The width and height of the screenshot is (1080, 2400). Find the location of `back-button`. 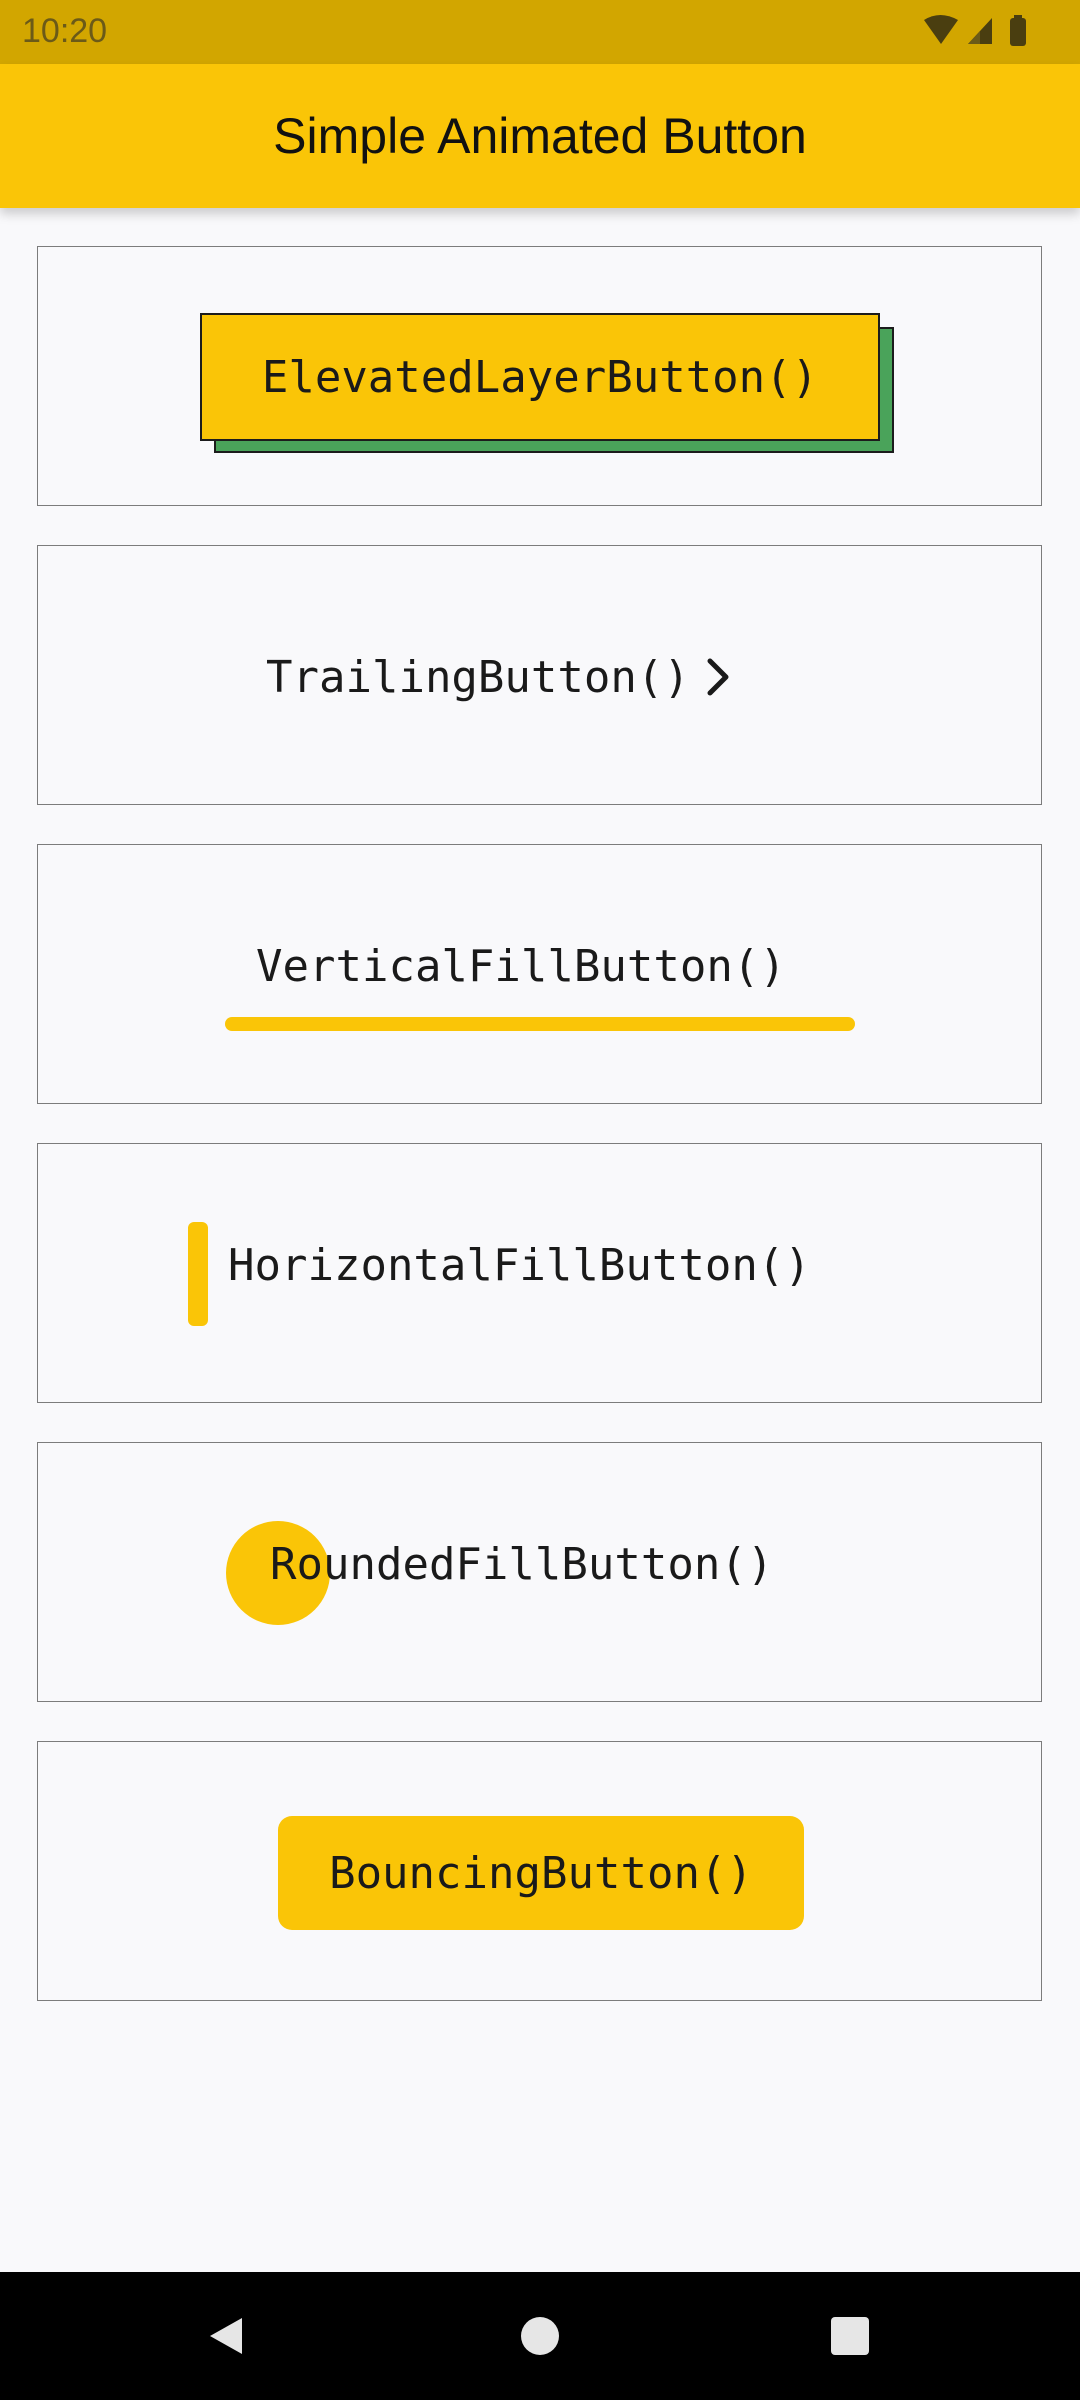

back-button is located at coordinates (226, 2336).